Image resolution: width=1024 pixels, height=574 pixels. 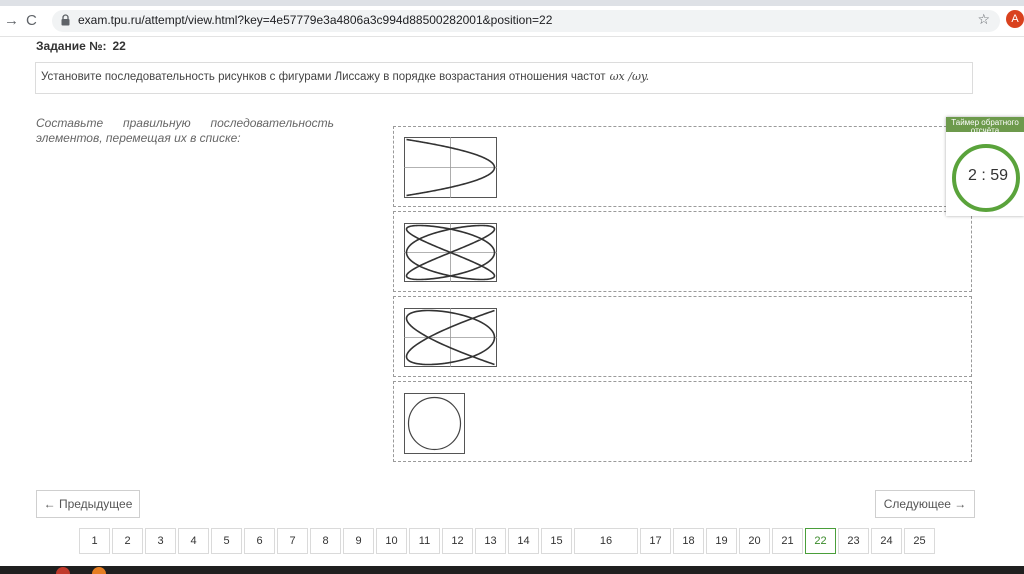 I want to click on frequency-ratio-formula: ωx /ωy., so click(x=629, y=76).